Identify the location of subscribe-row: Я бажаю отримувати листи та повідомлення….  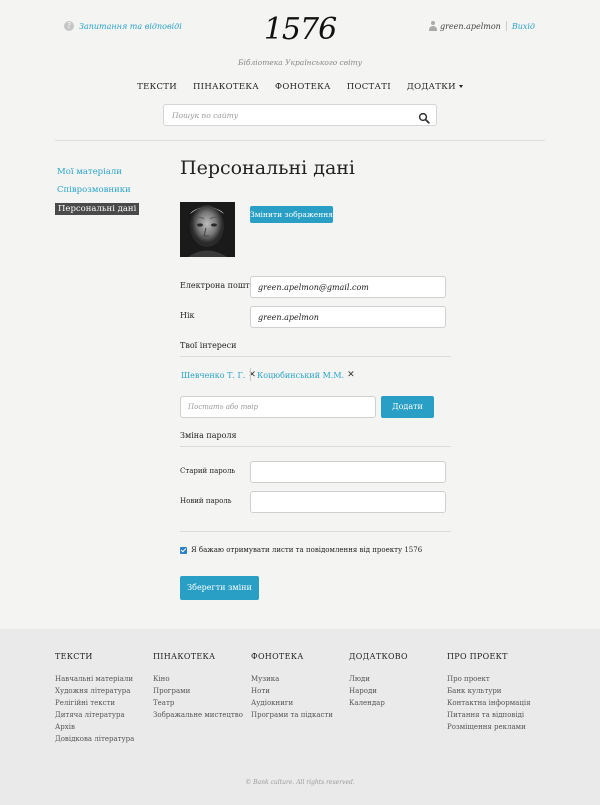
(301, 550).